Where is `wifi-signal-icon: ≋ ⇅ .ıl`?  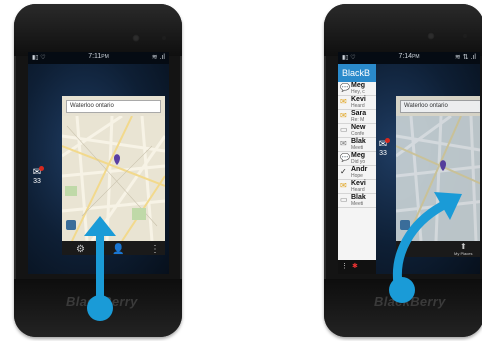
wifi-signal-icon: ≋ ⇅ .ıl is located at coordinates (465, 57).